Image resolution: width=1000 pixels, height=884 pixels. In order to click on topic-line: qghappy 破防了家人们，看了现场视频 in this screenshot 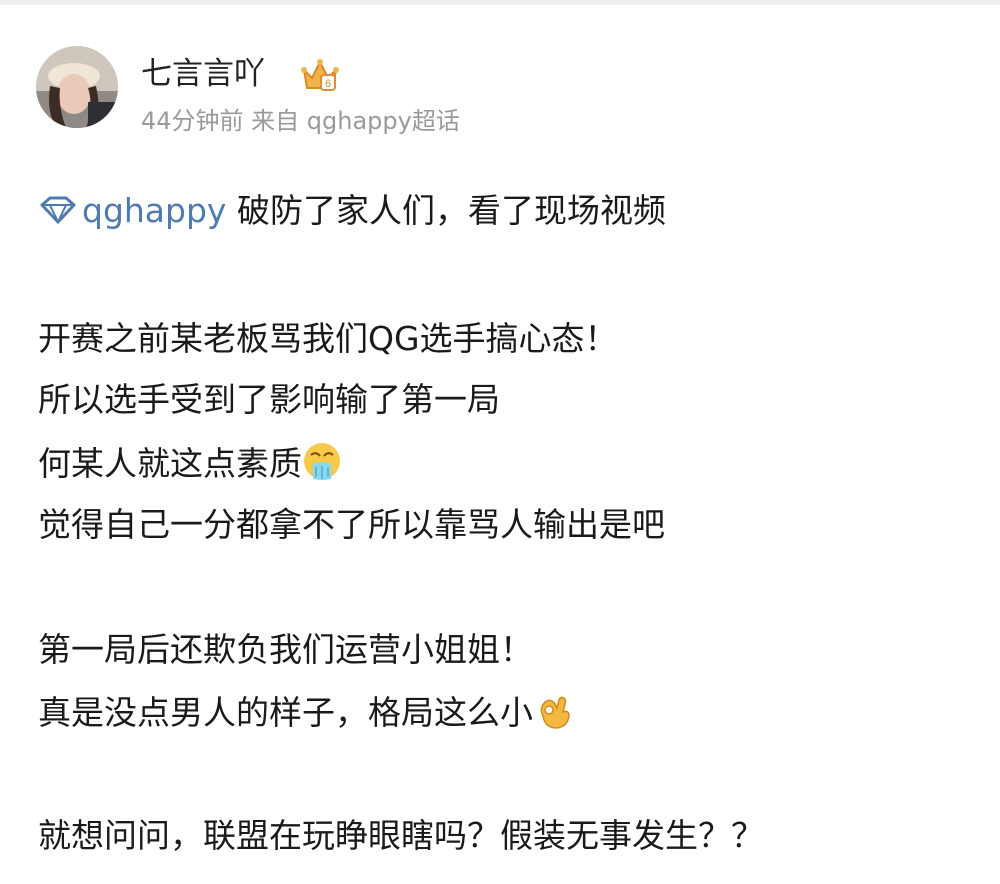, I will do `click(352, 211)`.